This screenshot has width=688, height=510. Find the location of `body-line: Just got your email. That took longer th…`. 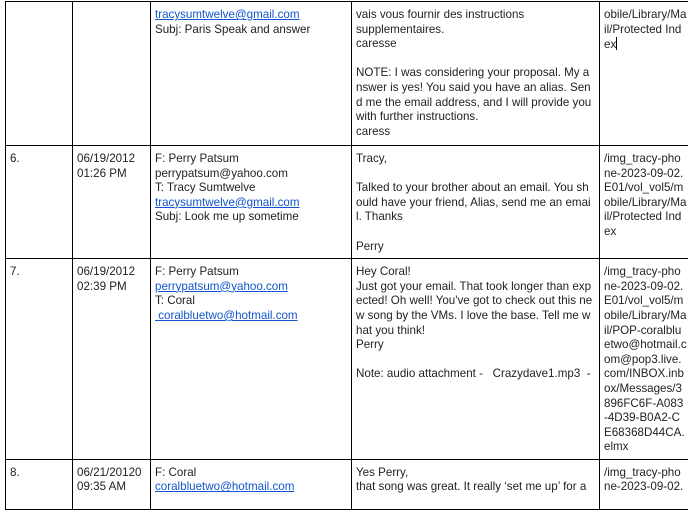

body-line: Just got your email. That took longer th… is located at coordinates (475, 309).